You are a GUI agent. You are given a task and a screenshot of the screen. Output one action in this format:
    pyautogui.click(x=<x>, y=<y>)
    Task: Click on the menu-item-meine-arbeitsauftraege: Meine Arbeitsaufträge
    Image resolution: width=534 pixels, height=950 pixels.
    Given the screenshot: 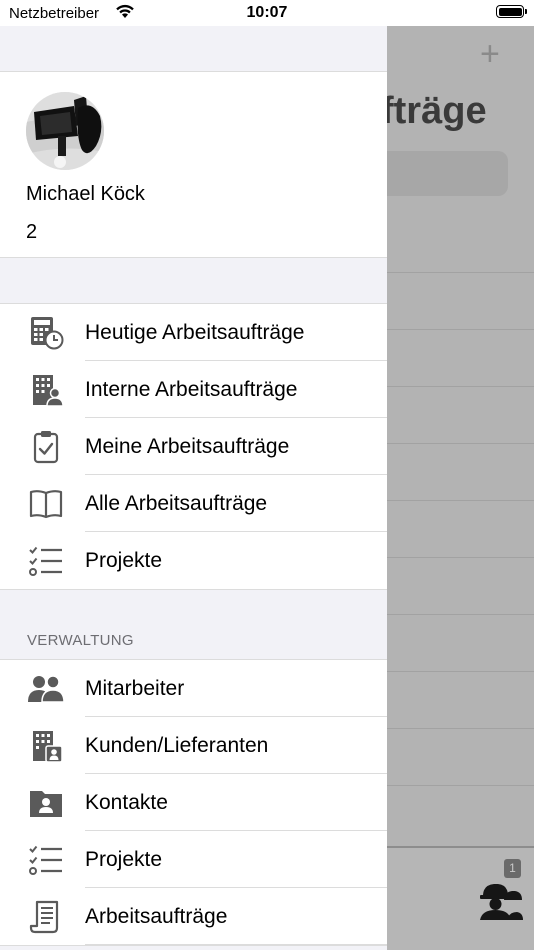 What is the action you would take?
    pyautogui.click(x=193, y=446)
    